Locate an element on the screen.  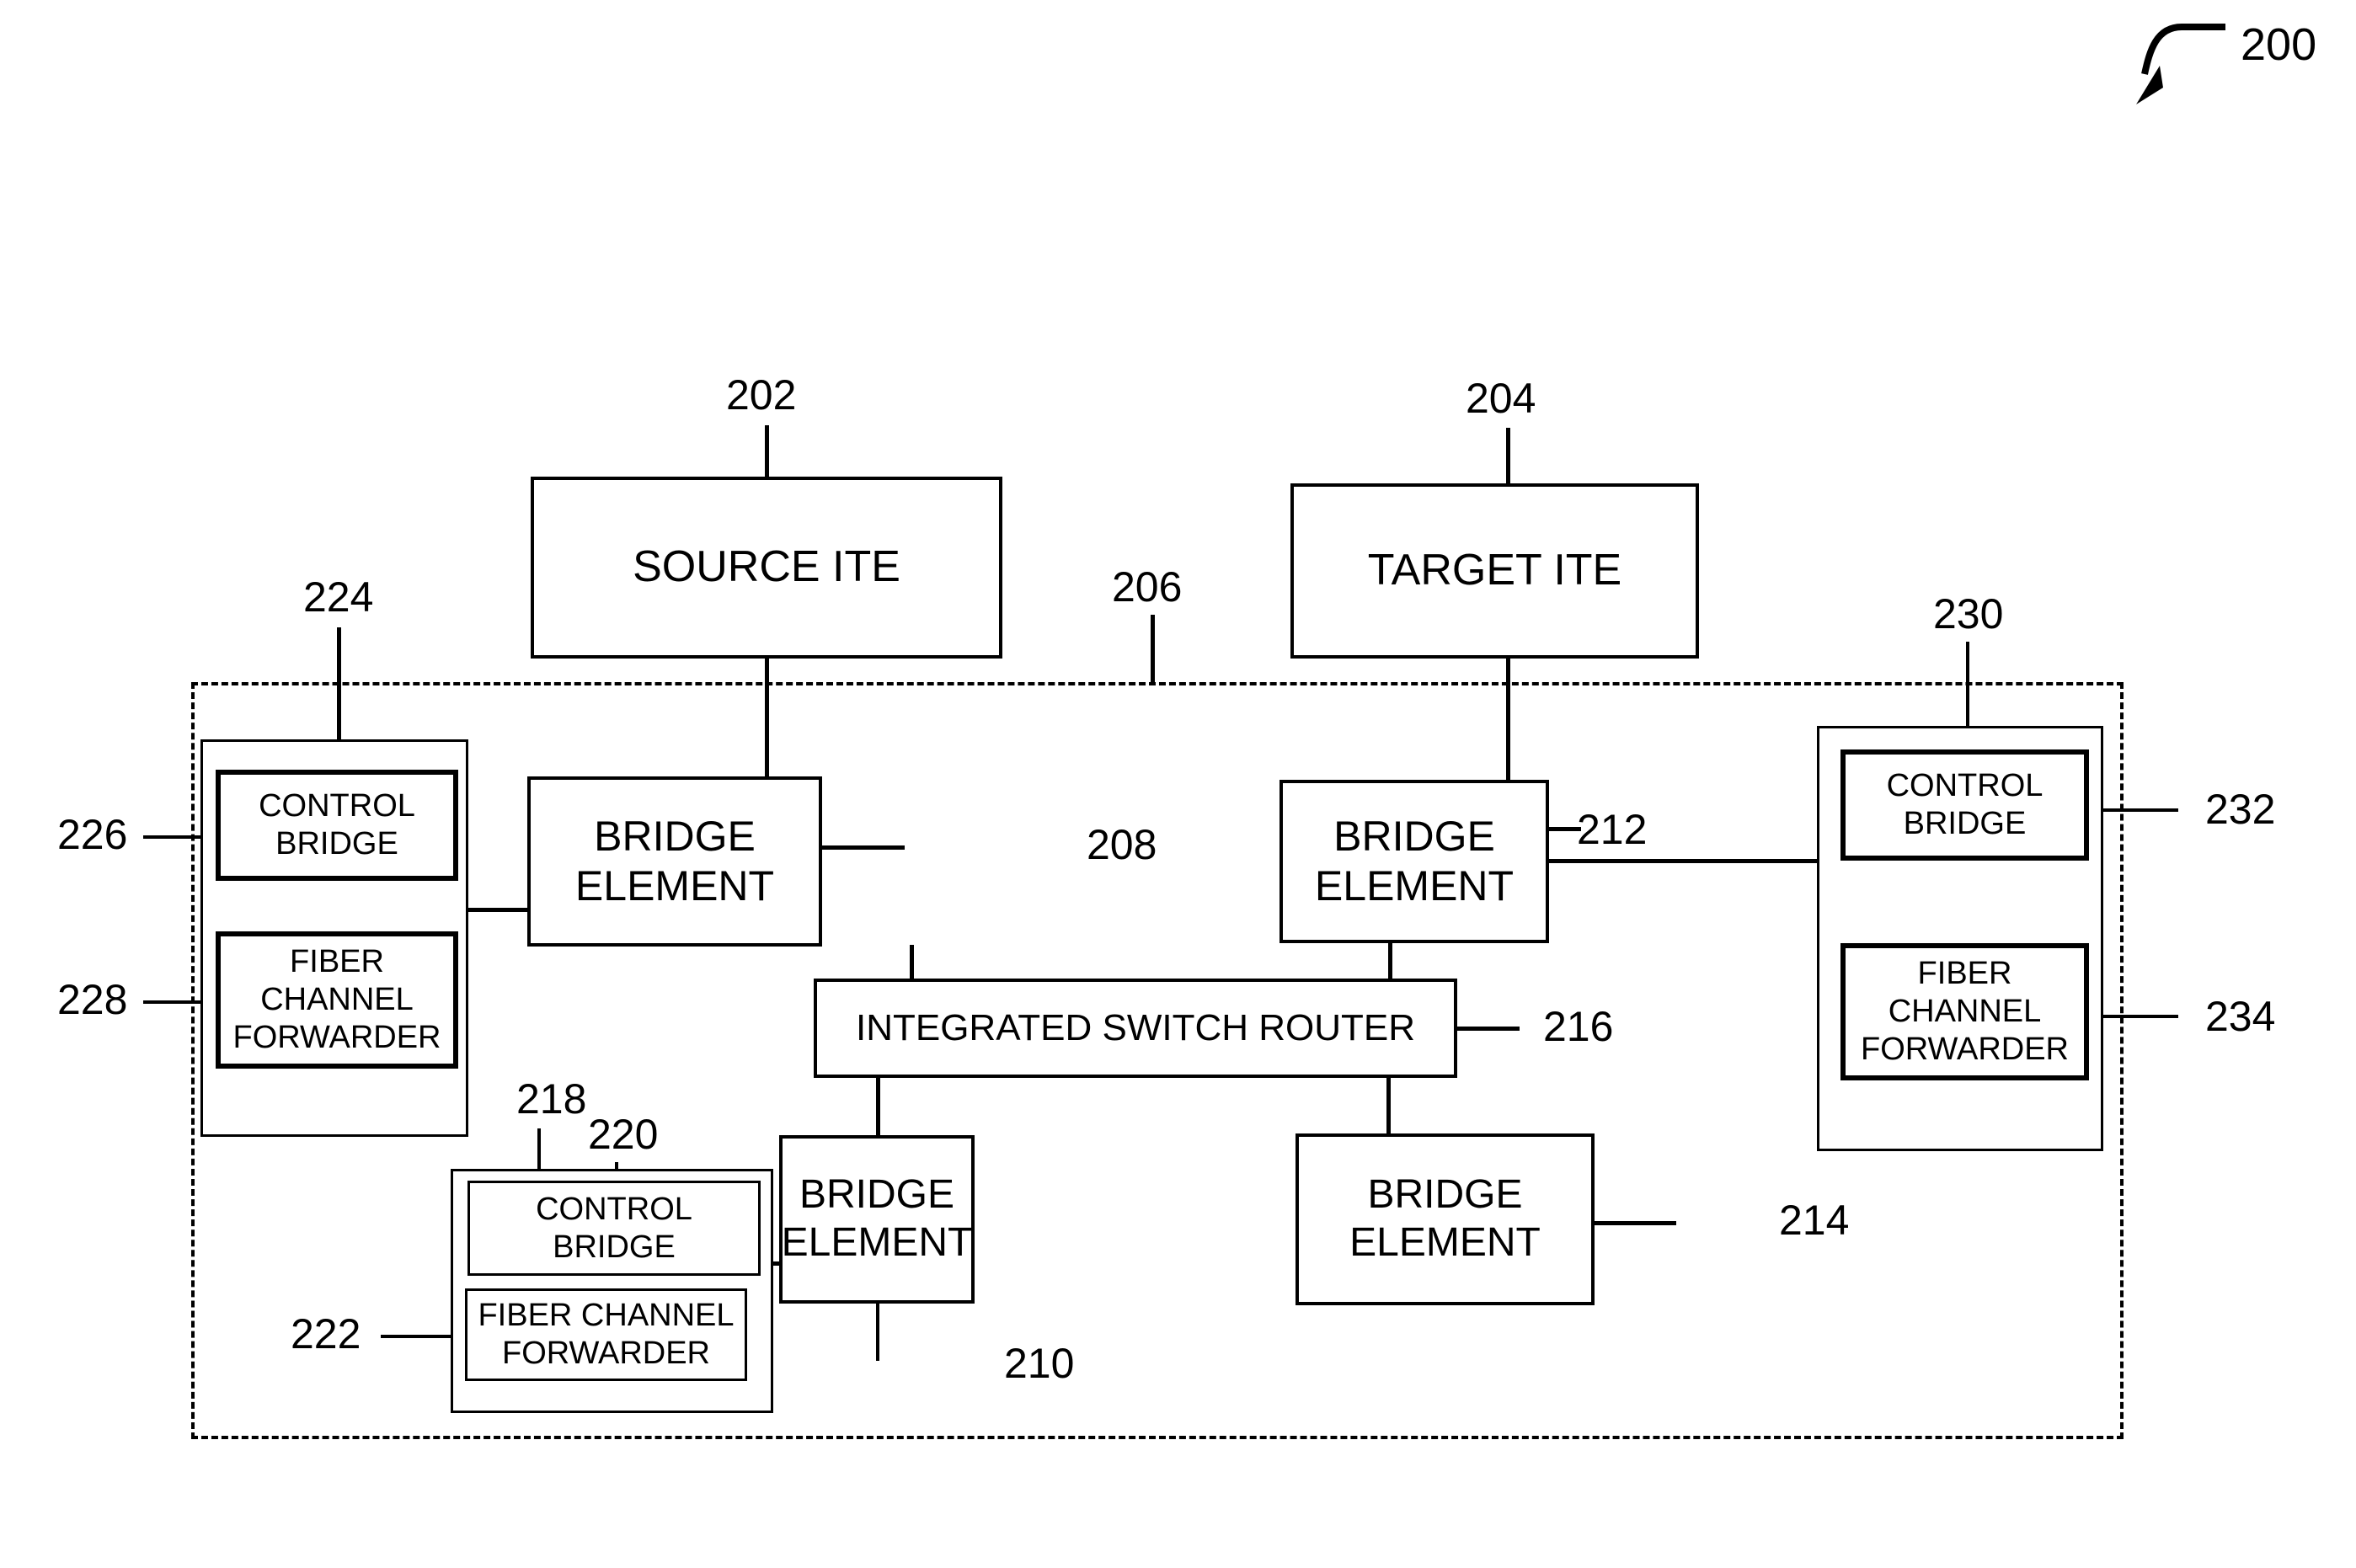
target-ite-box: TARGET ITE is located at coordinates (1494, 571).